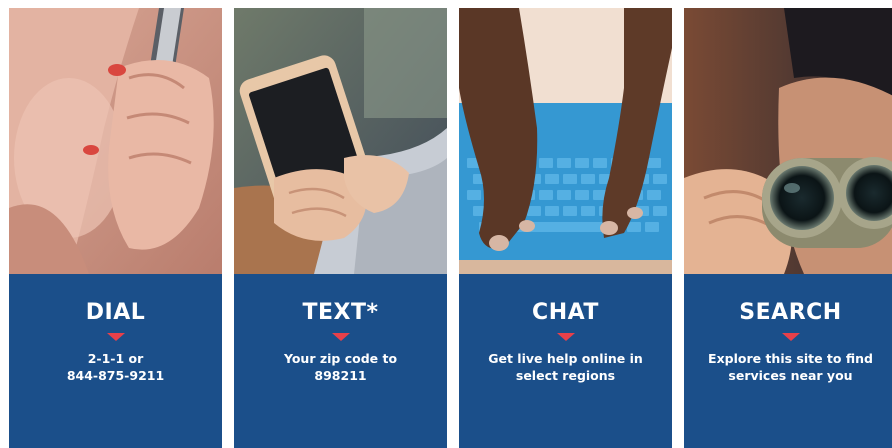 The width and height of the screenshot is (892, 448). Describe the element at coordinates (565, 375) in the screenshot. I see `card-description-line: select regions` at that location.